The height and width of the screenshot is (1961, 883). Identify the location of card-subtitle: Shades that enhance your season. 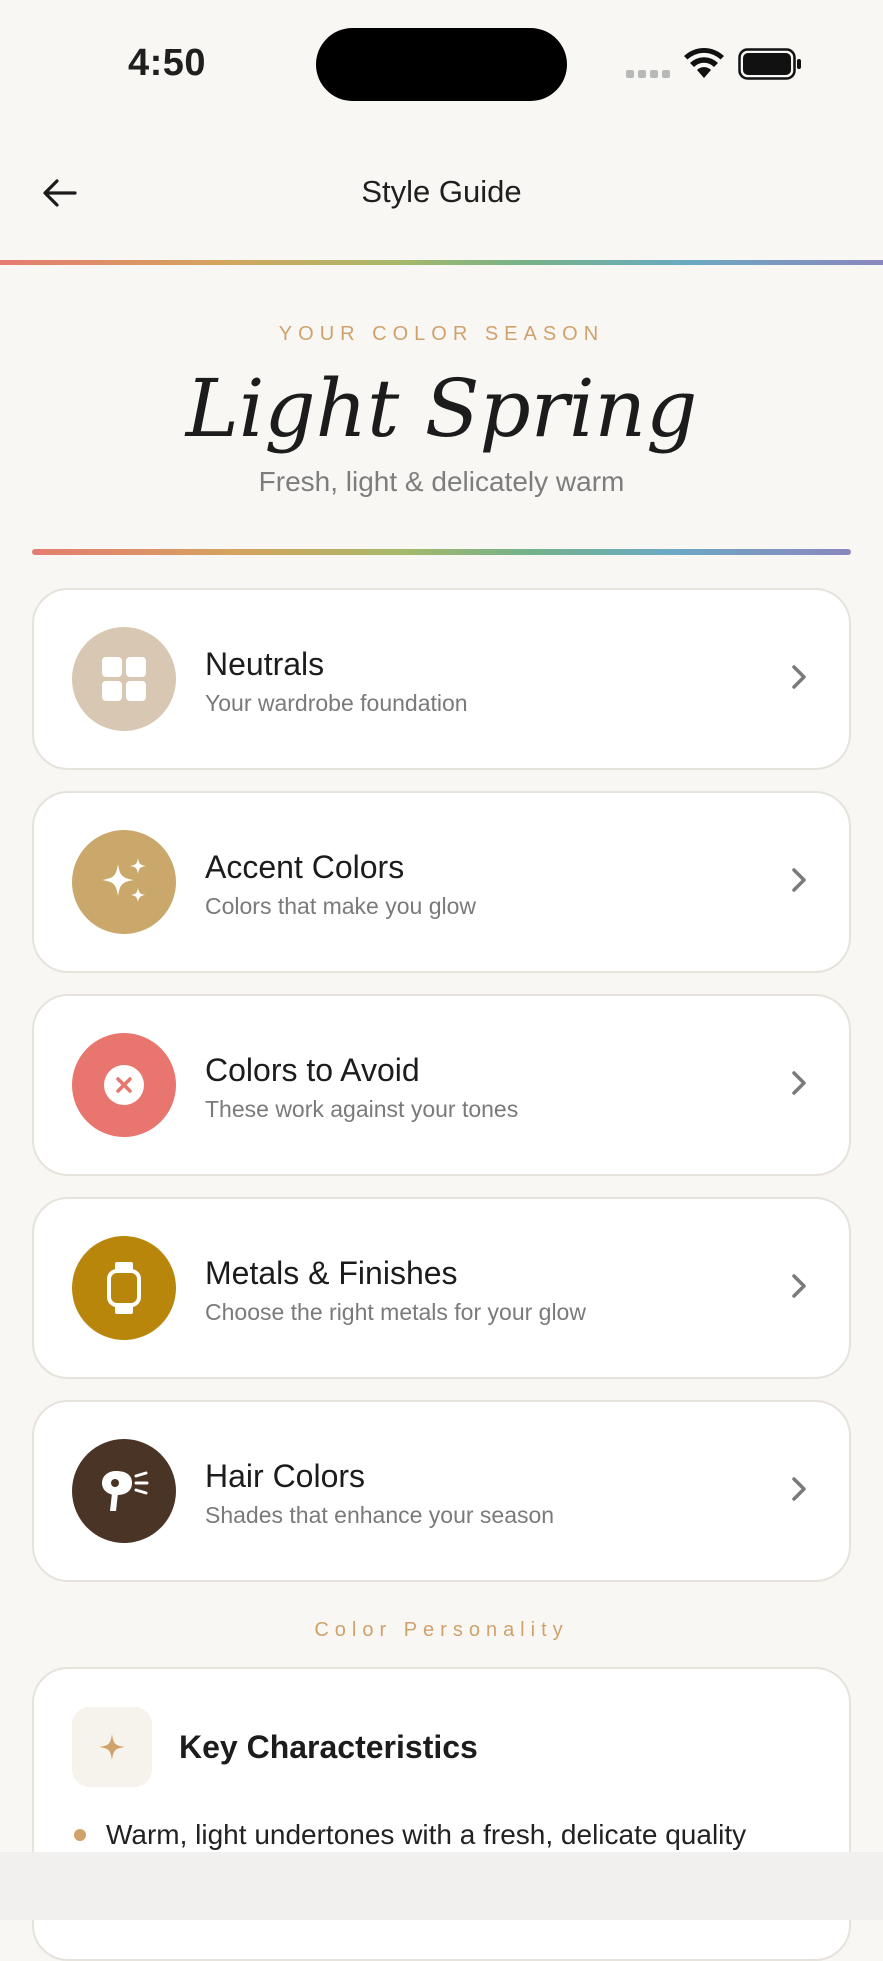
(380, 1515).